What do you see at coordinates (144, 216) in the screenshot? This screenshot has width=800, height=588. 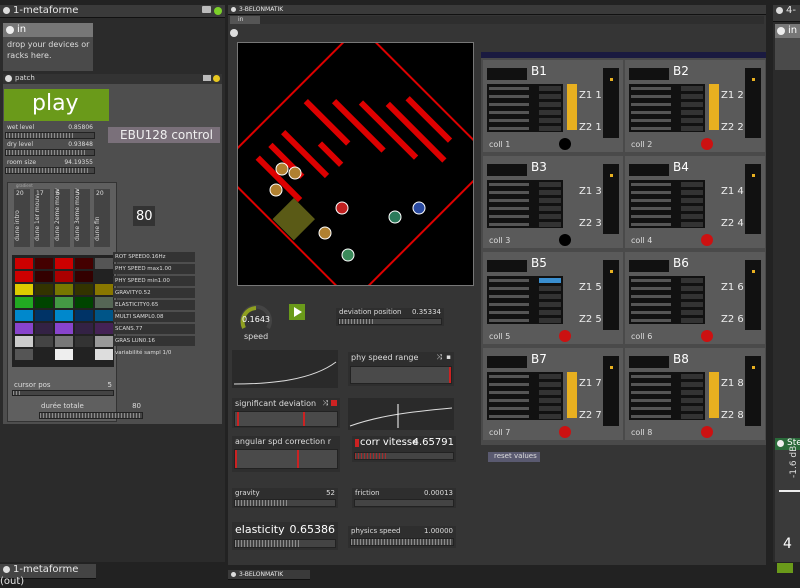 I see `big-number-box: 80` at bounding box center [144, 216].